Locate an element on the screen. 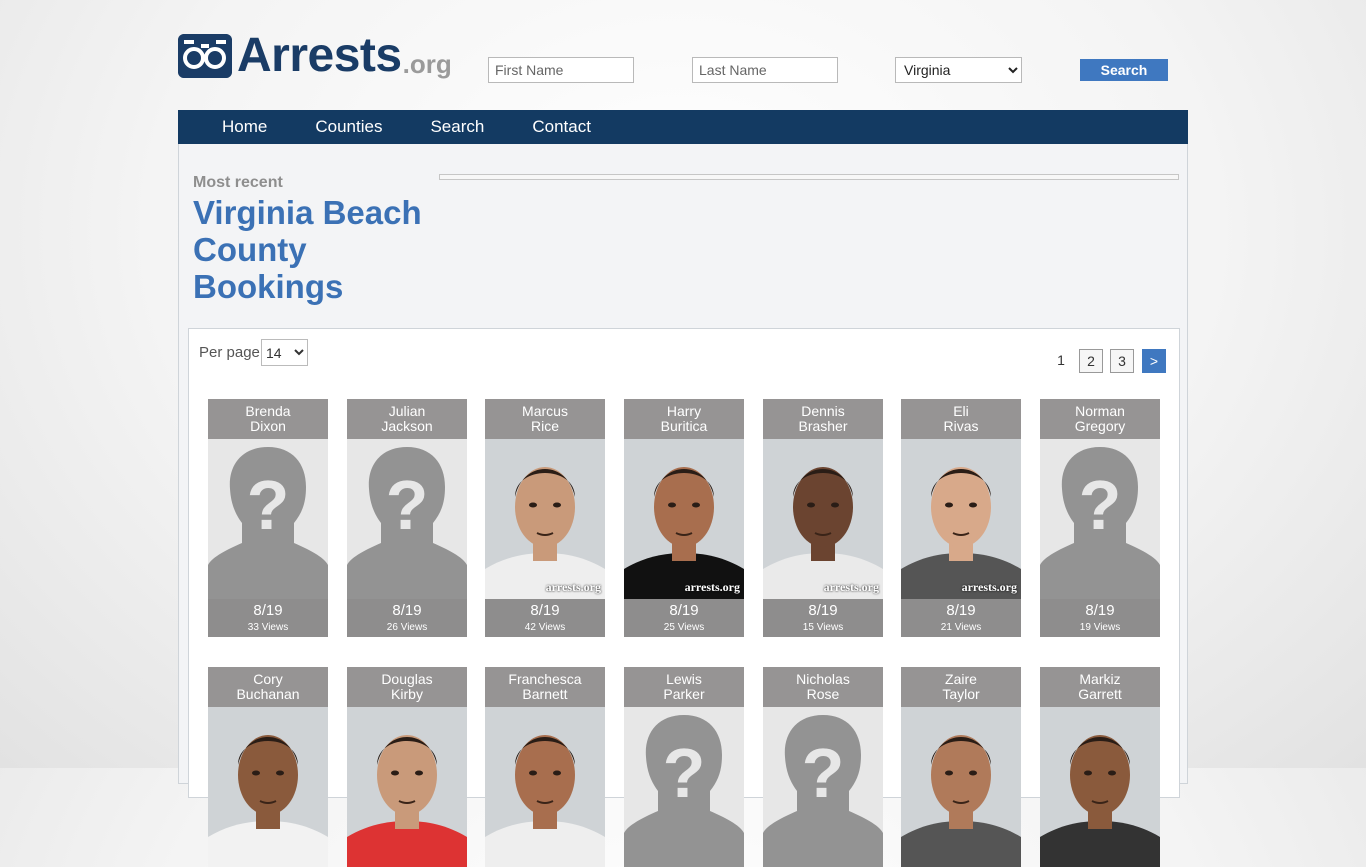  booking-footer: 8/19 33 Views is located at coordinates (268, 618).